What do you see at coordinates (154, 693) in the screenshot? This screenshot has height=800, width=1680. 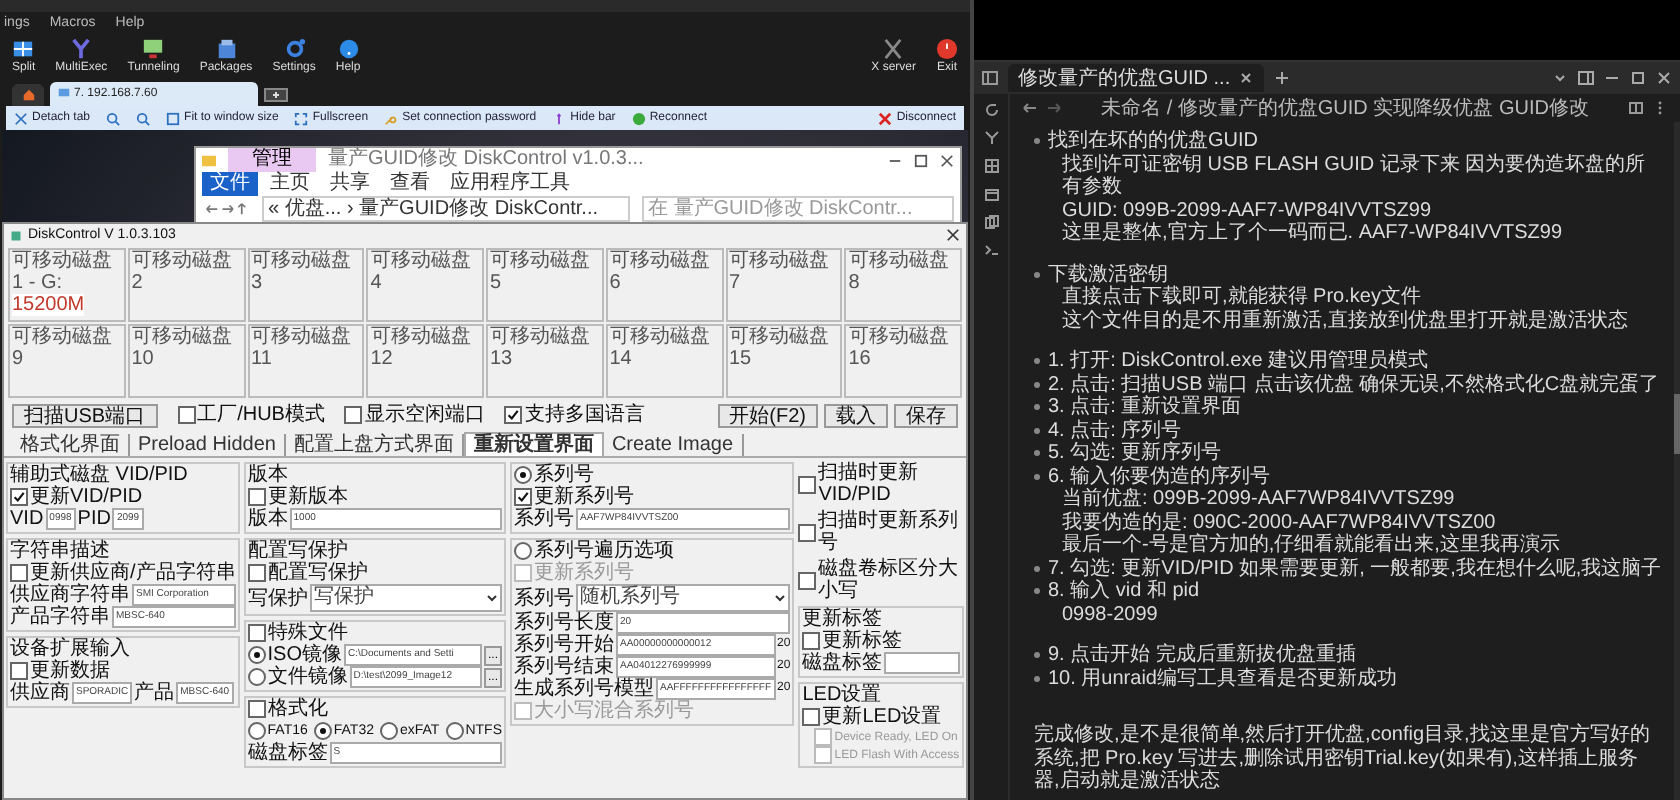 I see `field-label: 产品` at bounding box center [154, 693].